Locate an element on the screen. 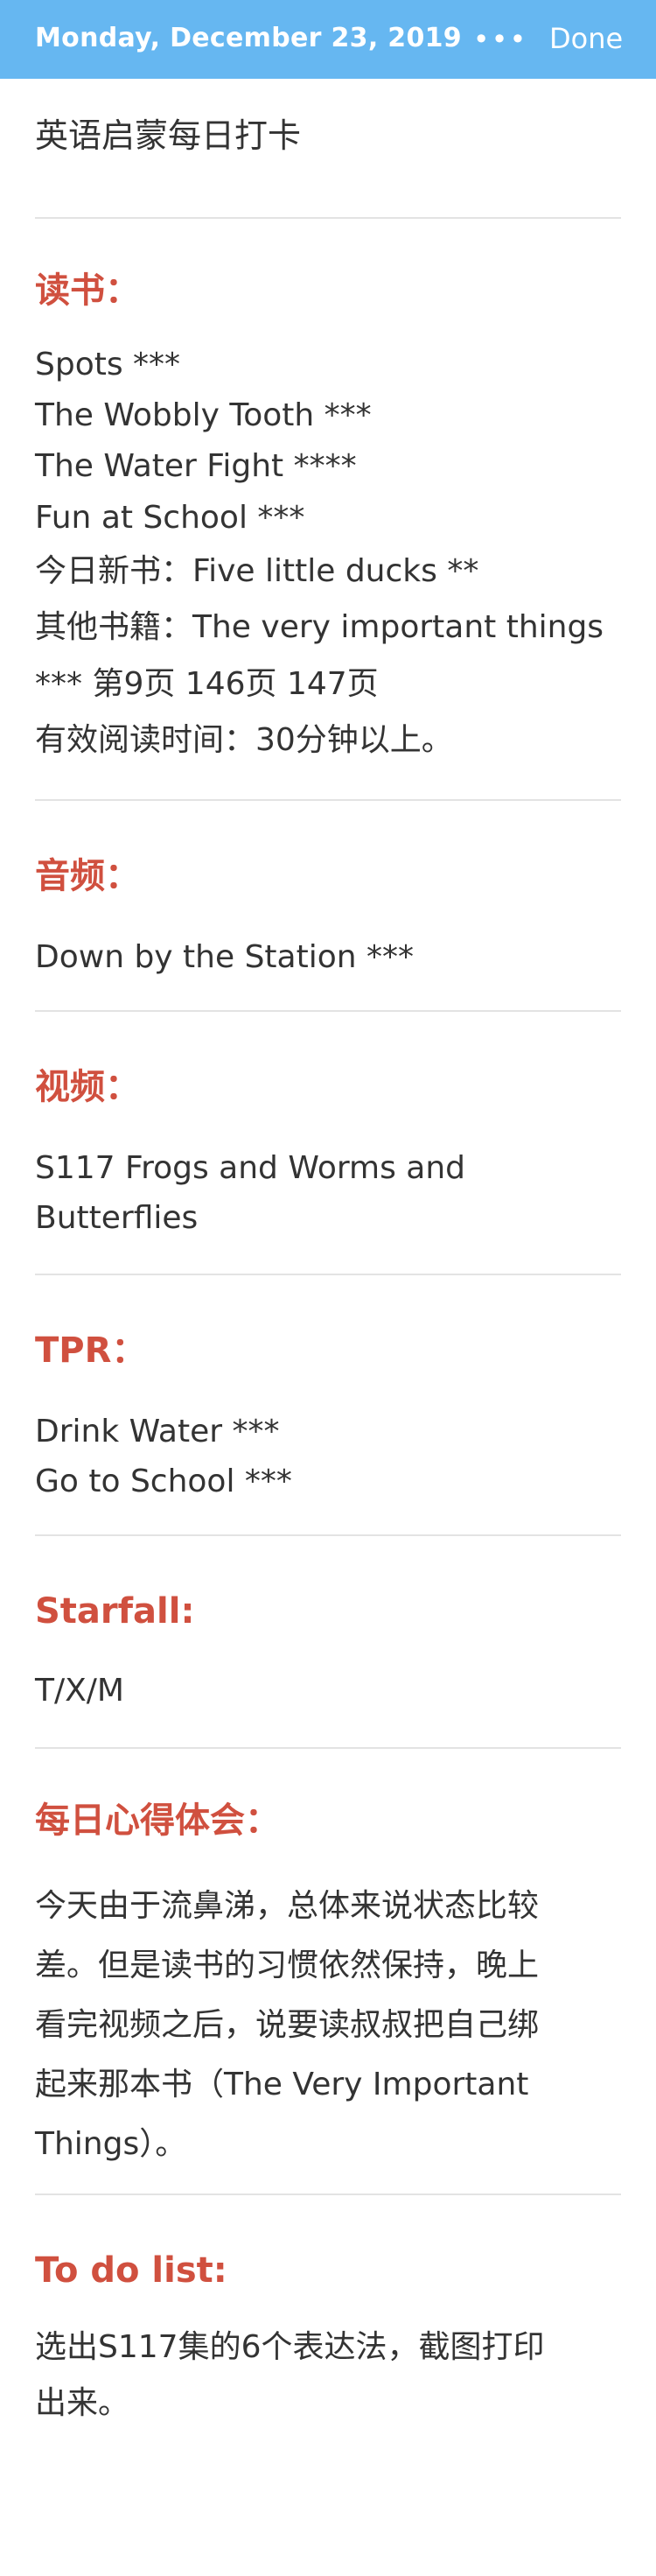  text-line: Down by the Station *** is located at coordinates (225, 957).